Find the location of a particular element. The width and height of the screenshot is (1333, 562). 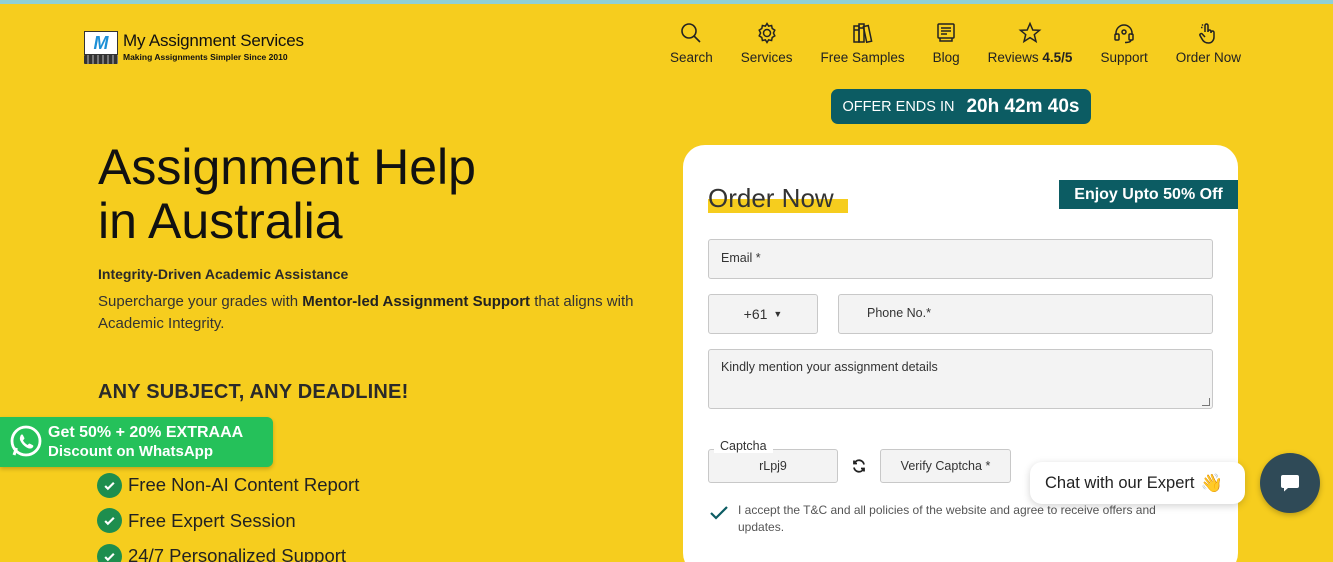

form-title: Order Now is located at coordinates (771, 198).